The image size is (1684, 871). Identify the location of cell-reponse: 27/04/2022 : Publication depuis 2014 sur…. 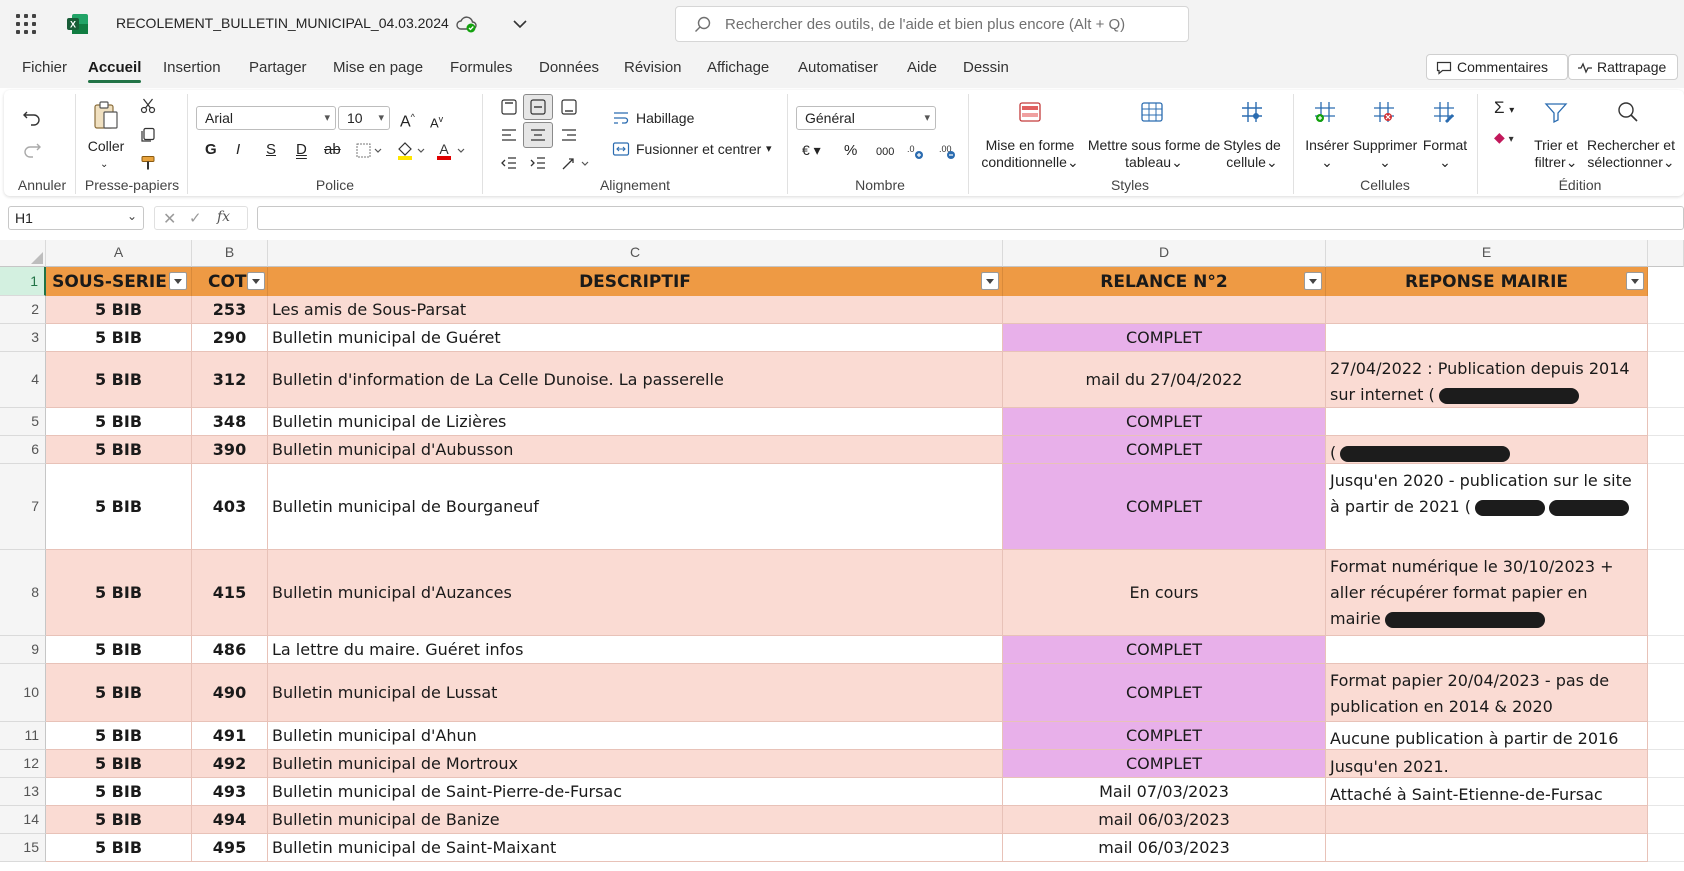
(1487, 380).